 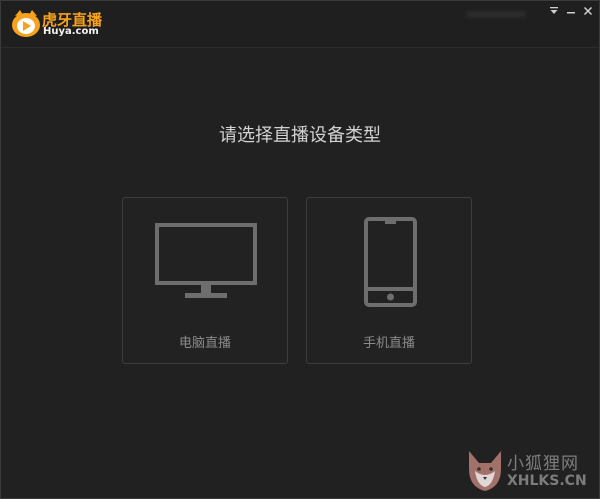 I want to click on pc-live-option: 电脑直播, so click(x=205, y=280).